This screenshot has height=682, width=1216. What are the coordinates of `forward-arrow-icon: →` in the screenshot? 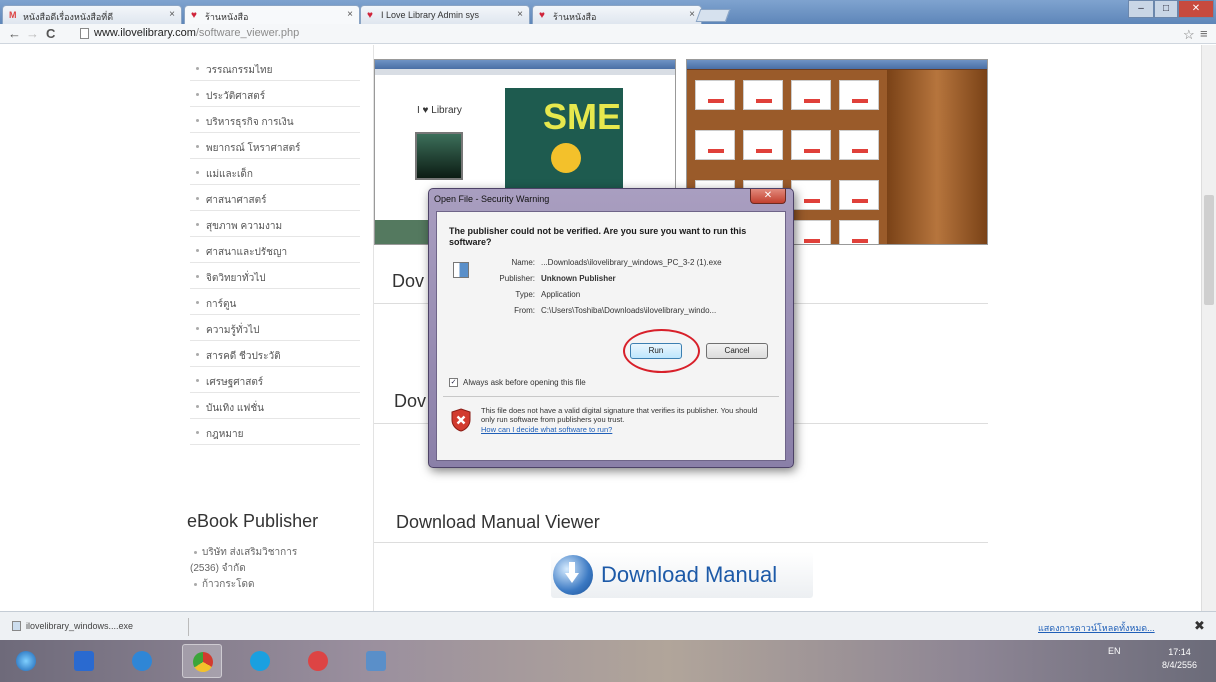 It's located at (32, 34).